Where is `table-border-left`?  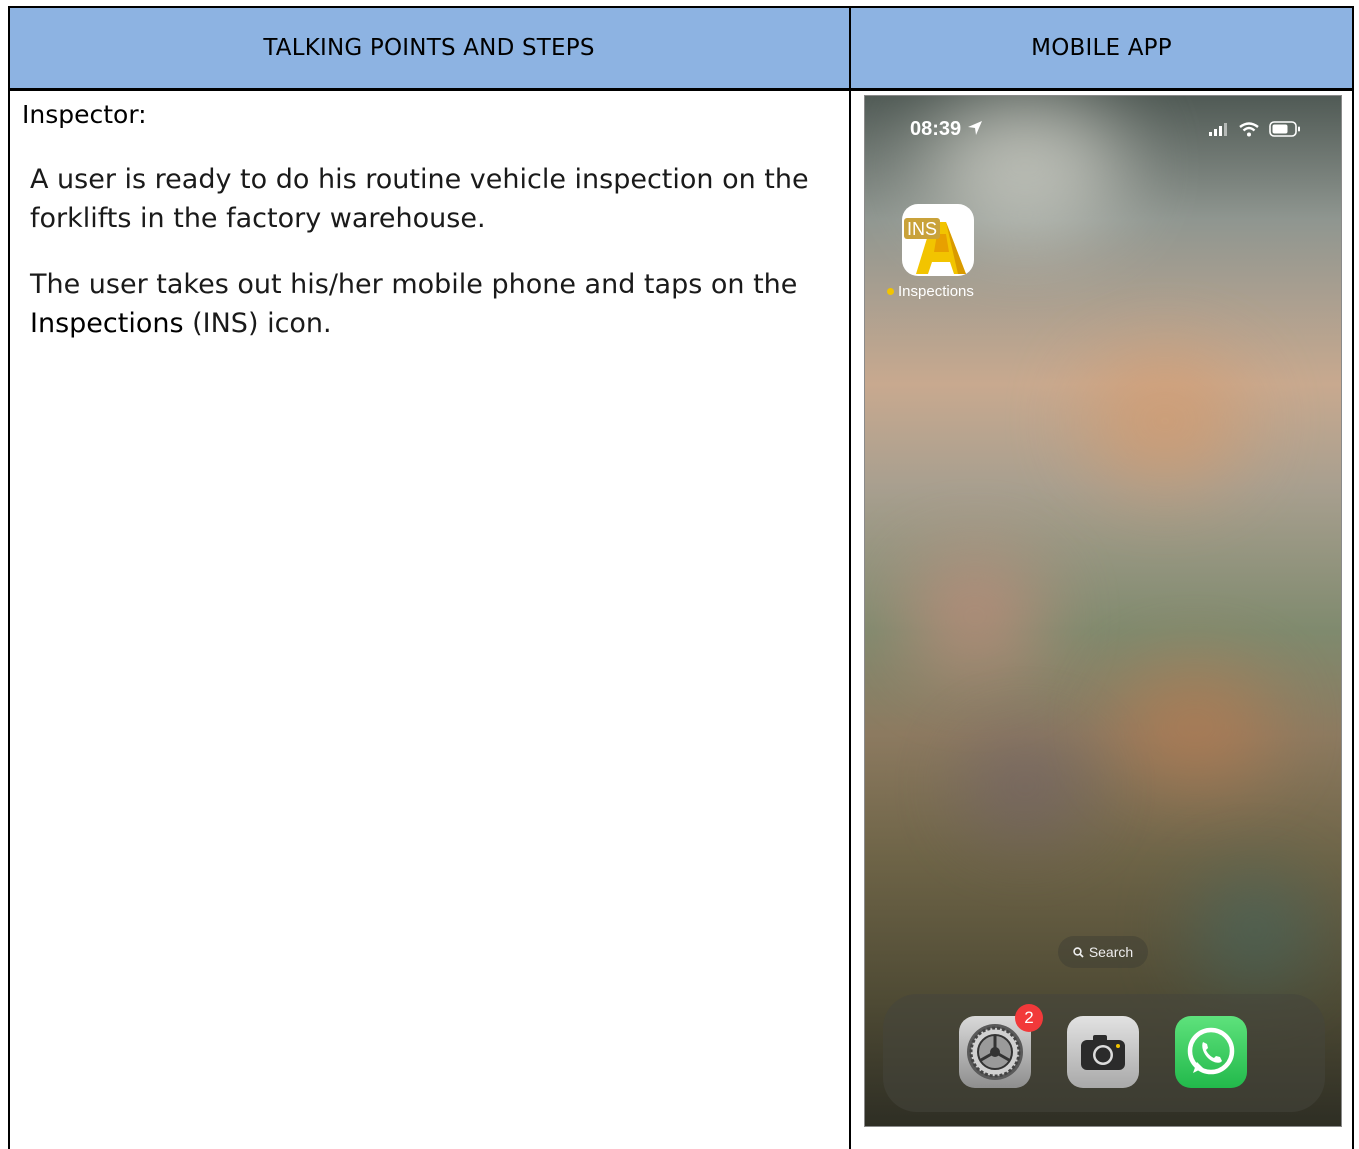 table-border-left is located at coordinates (9, 577).